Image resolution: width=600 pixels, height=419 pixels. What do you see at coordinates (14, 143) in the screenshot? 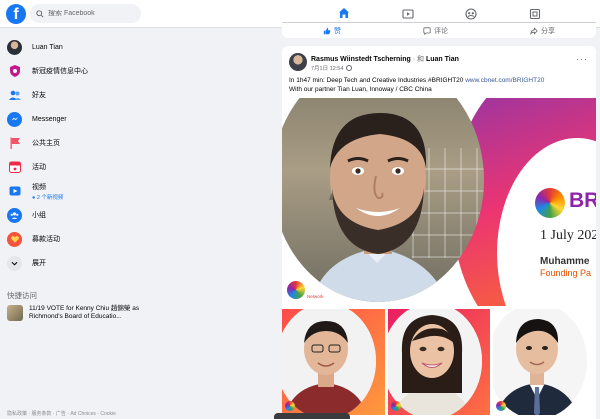
I see `flag-icon` at bounding box center [14, 143].